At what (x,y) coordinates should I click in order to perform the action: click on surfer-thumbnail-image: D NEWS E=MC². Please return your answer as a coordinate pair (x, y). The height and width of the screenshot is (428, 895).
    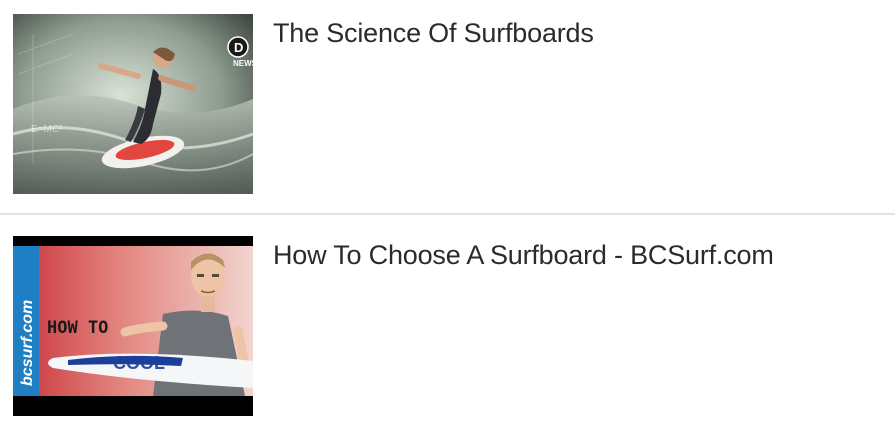
    Looking at the image, I should click on (133, 104).